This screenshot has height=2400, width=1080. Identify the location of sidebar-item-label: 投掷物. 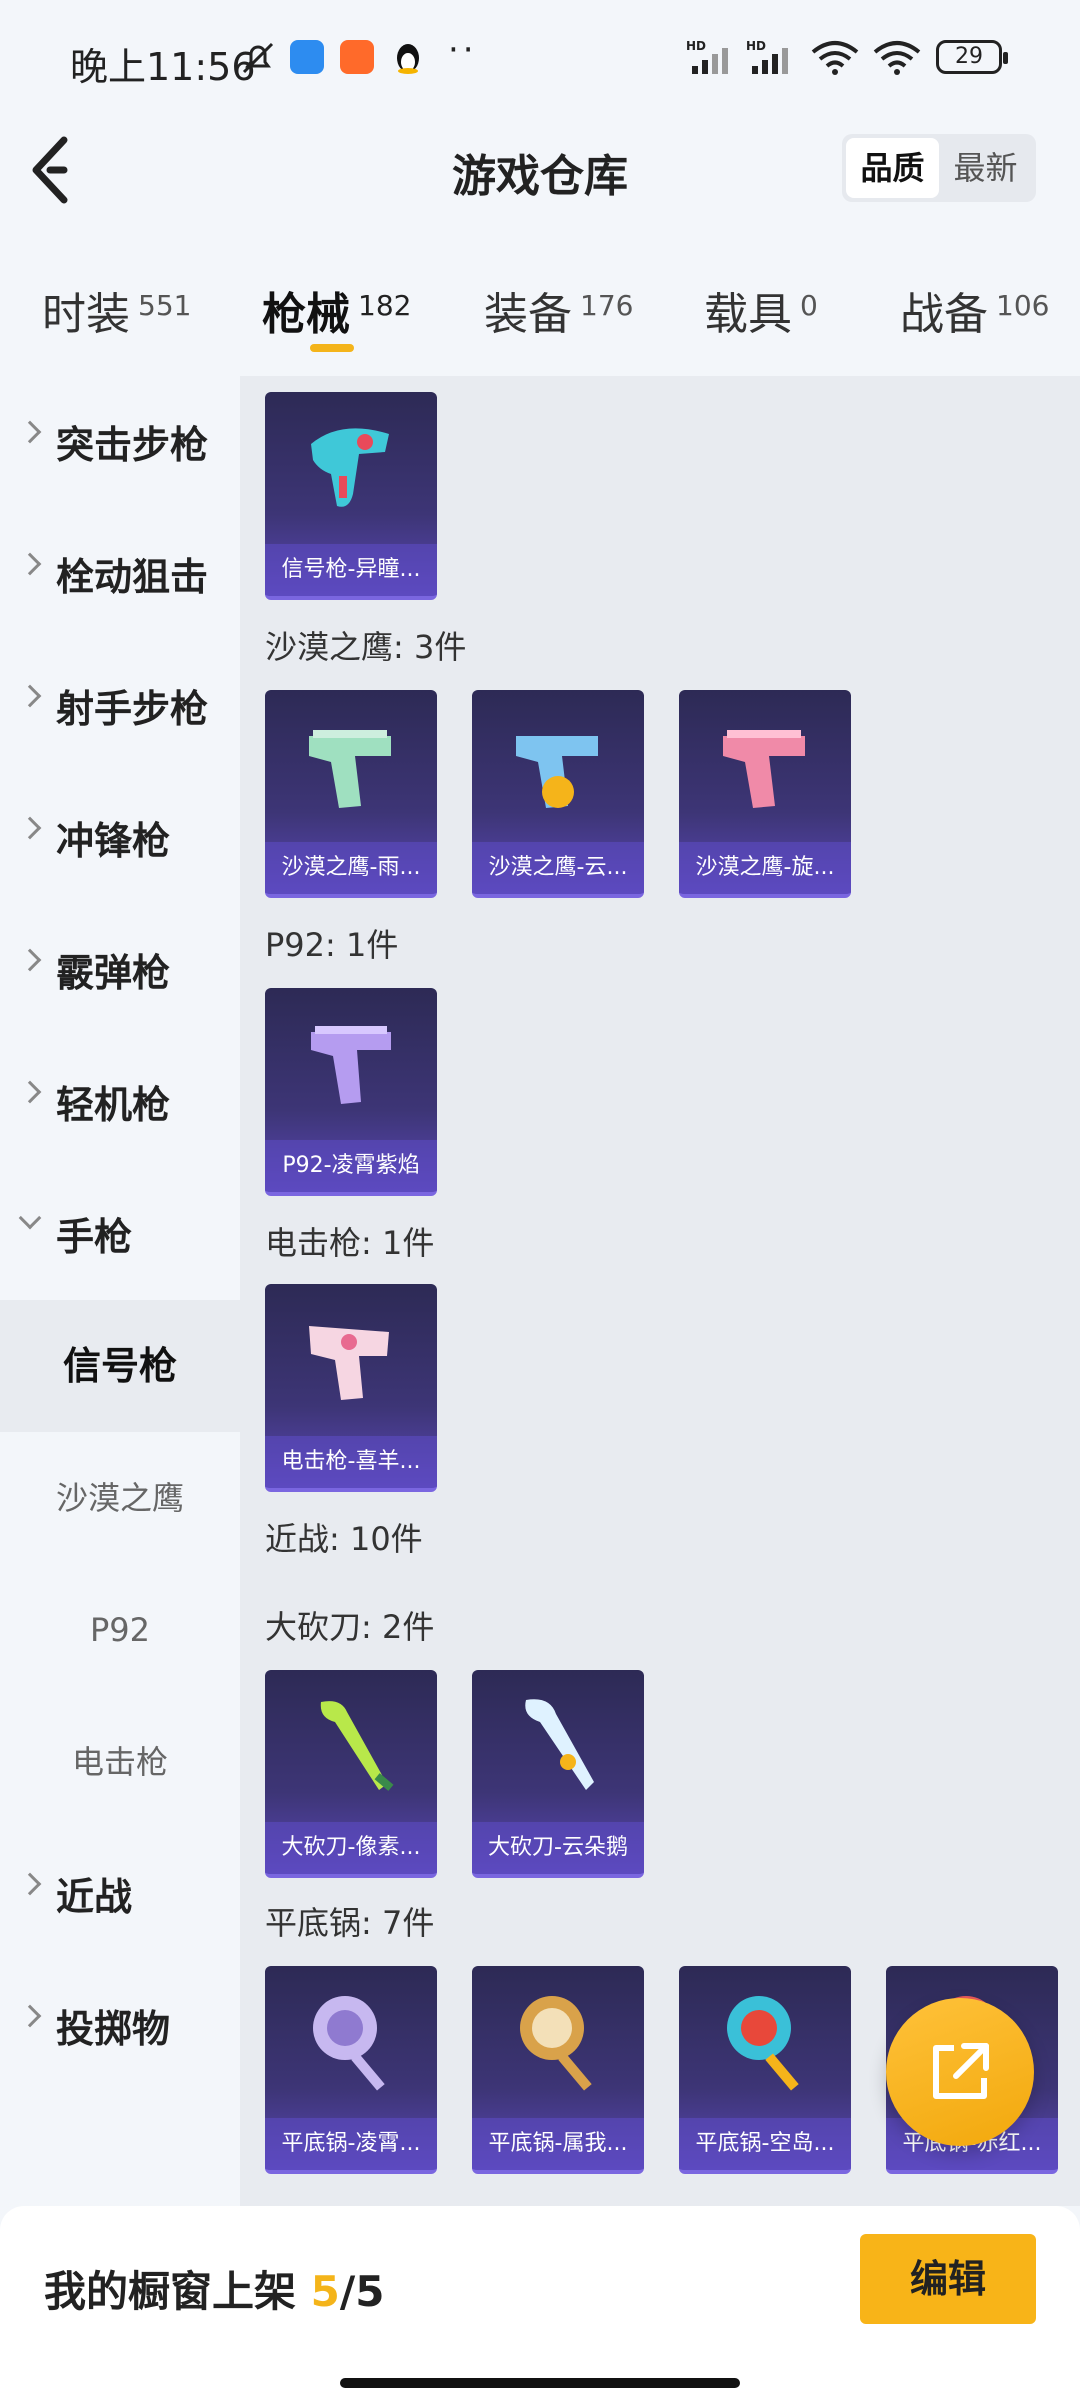
(113, 2029).